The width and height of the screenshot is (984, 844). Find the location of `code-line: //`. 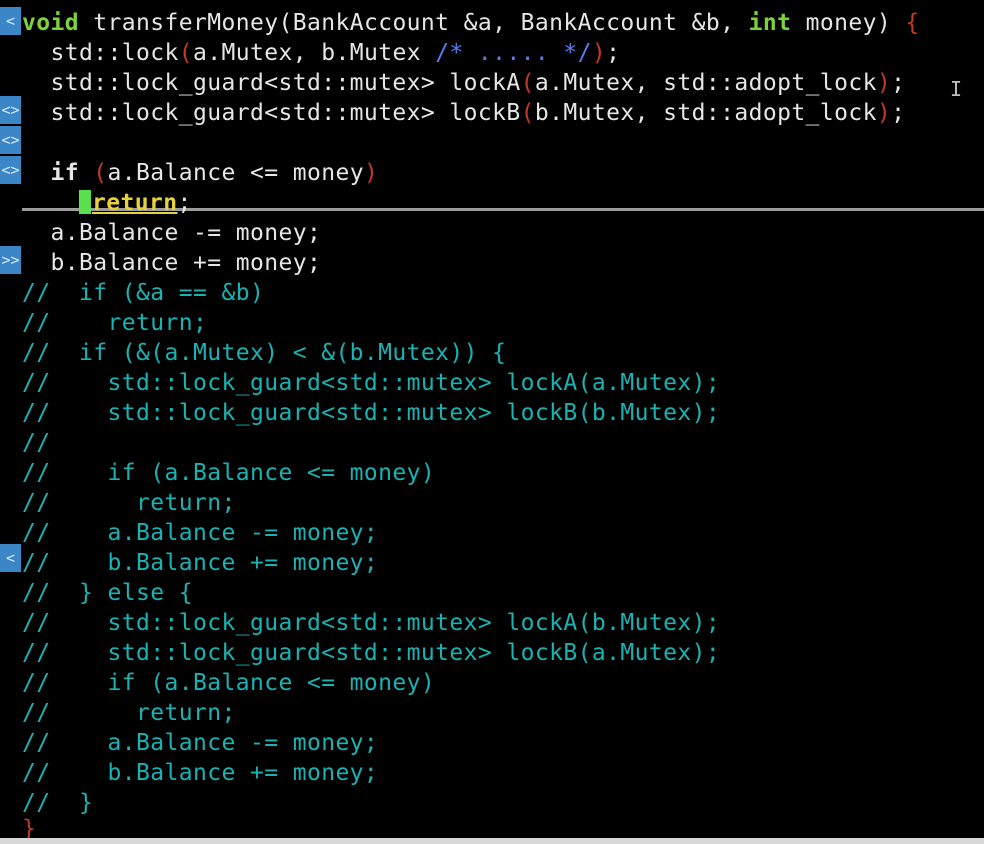

code-line: // is located at coordinates (36, 443).